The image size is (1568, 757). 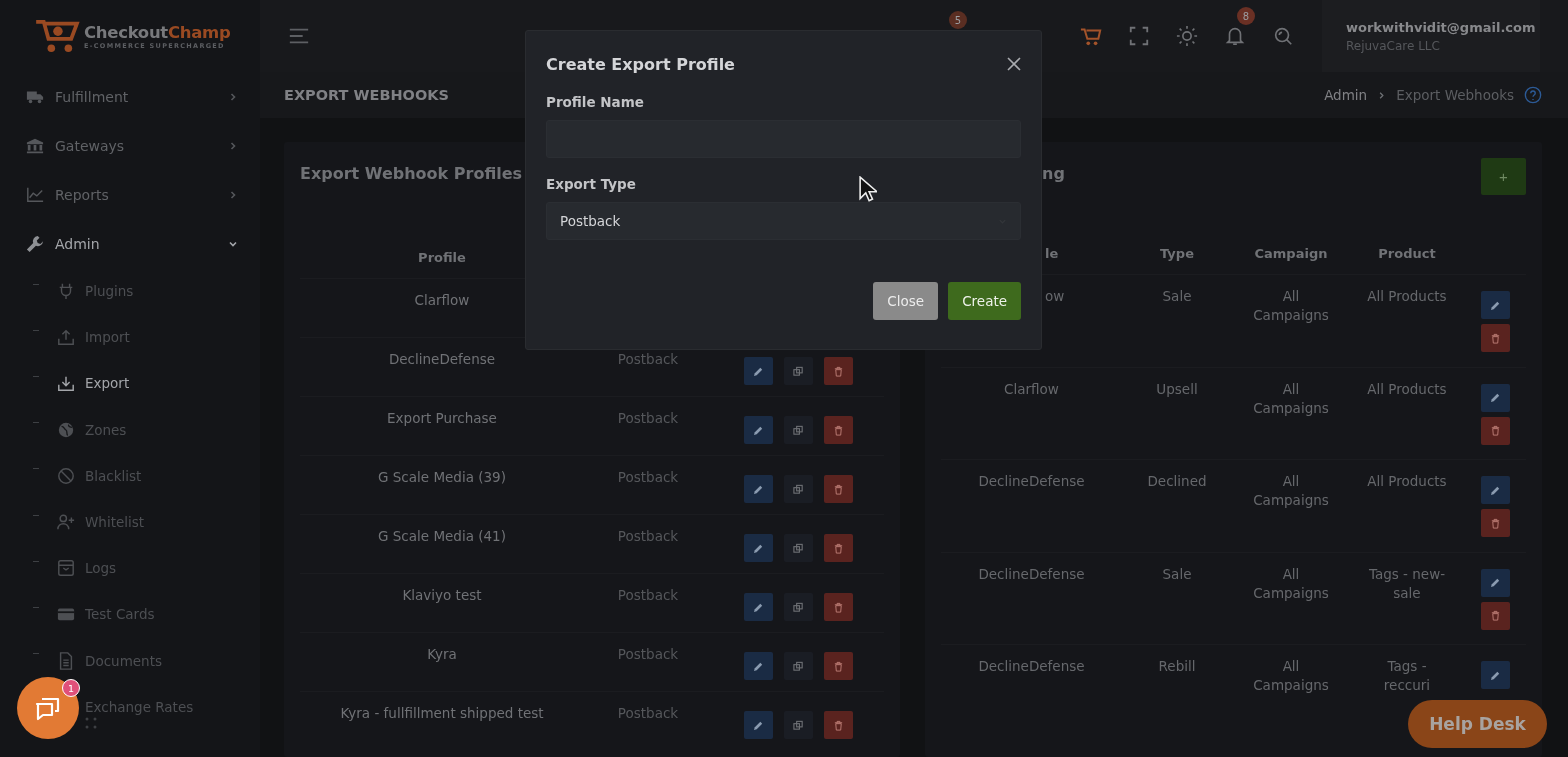 I want to click on sidebar-item: Reports, so click(x=130, y=194).